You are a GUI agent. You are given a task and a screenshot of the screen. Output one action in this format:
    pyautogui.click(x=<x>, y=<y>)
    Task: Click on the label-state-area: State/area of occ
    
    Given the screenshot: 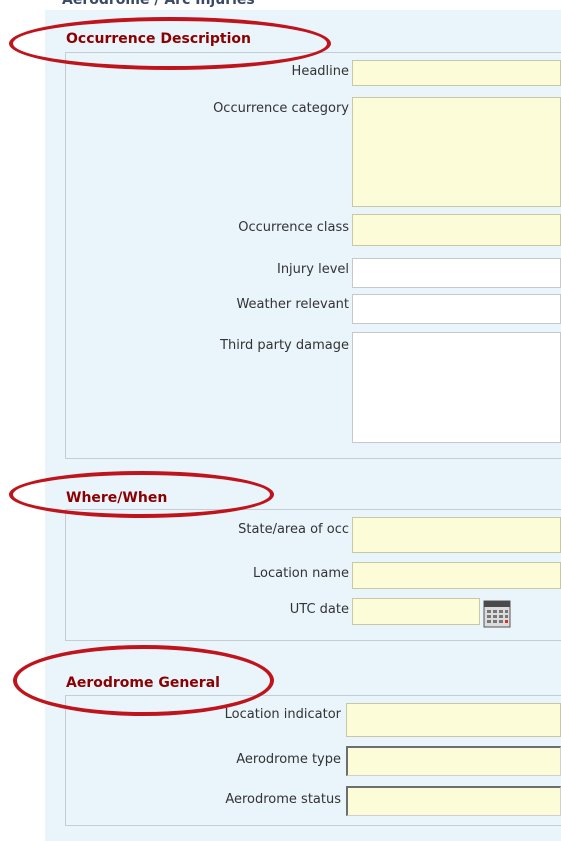 What is the action you would take?
    pyautogui.click(x=293, y=529)
    